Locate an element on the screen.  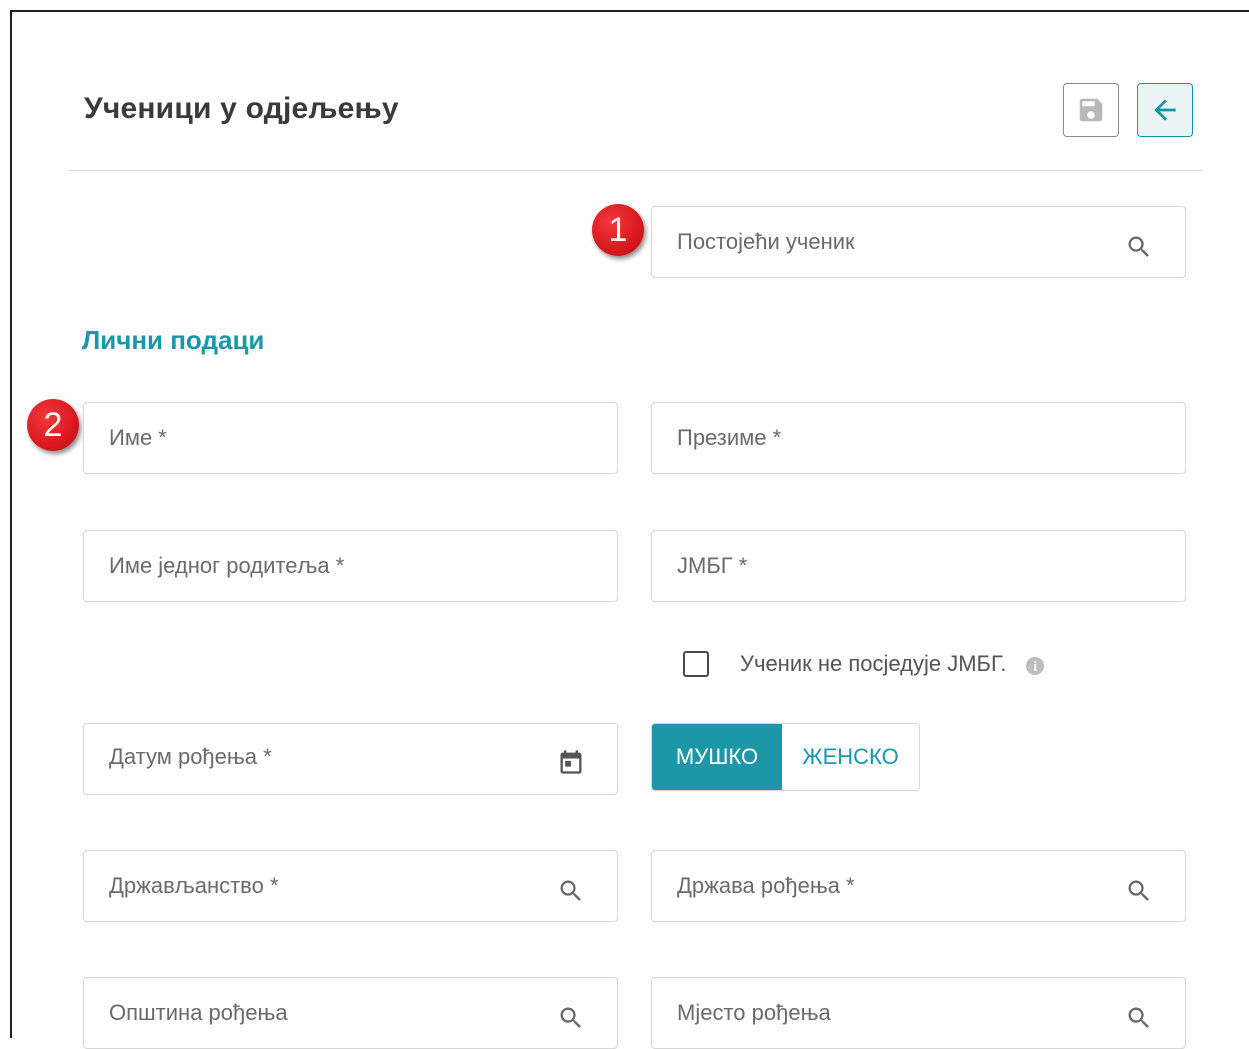
last-name-field: Презиме * is located at coordinates (918, 438).